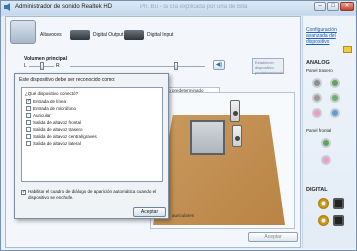  I want to click on tab-digital-output: Digital Output, so click(96, 35).